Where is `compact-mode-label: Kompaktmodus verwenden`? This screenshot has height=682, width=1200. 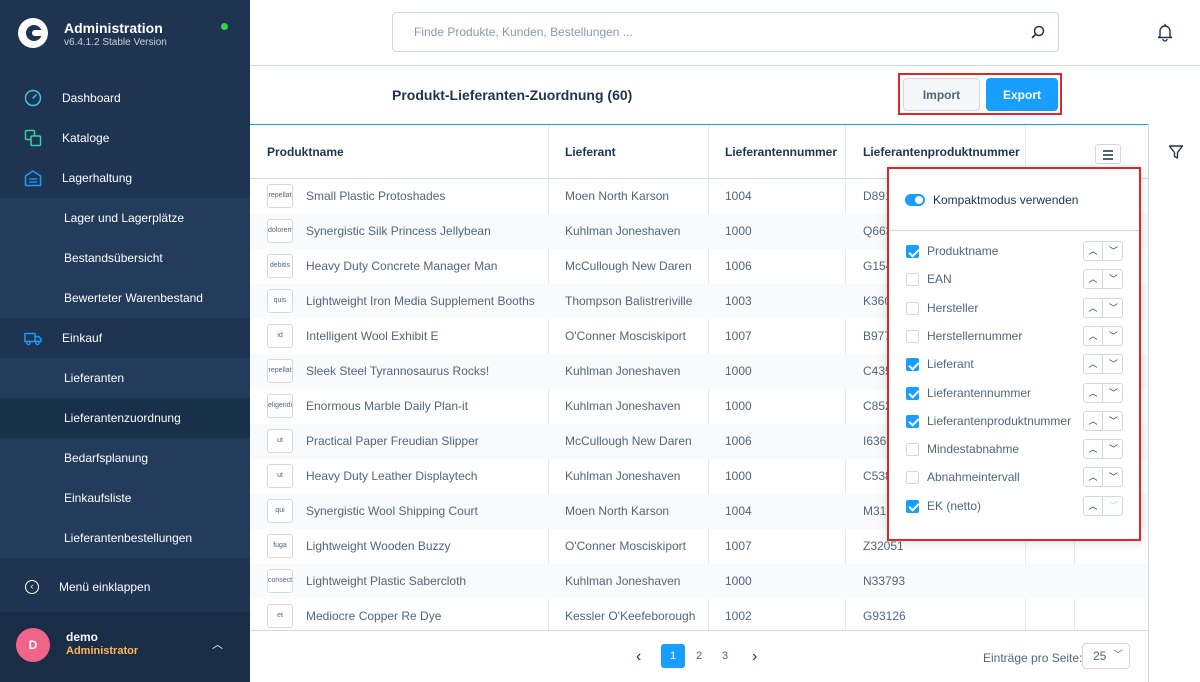
compact-mode-label: Kompaktmodus verwenden is located at coordinates (1006, 200).